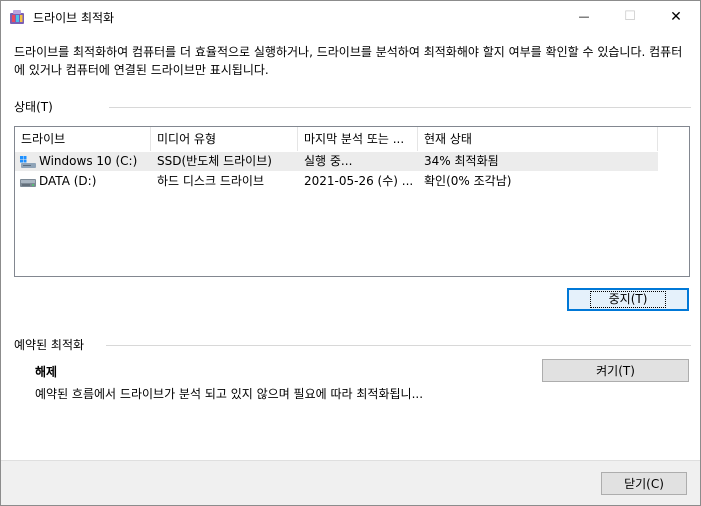 The height and width of the screenshot is (506, 701). What do you see at coordinates (17, 17) in the screenshot?
I see `defrag-app-icon` at bounding box center [17, 17].